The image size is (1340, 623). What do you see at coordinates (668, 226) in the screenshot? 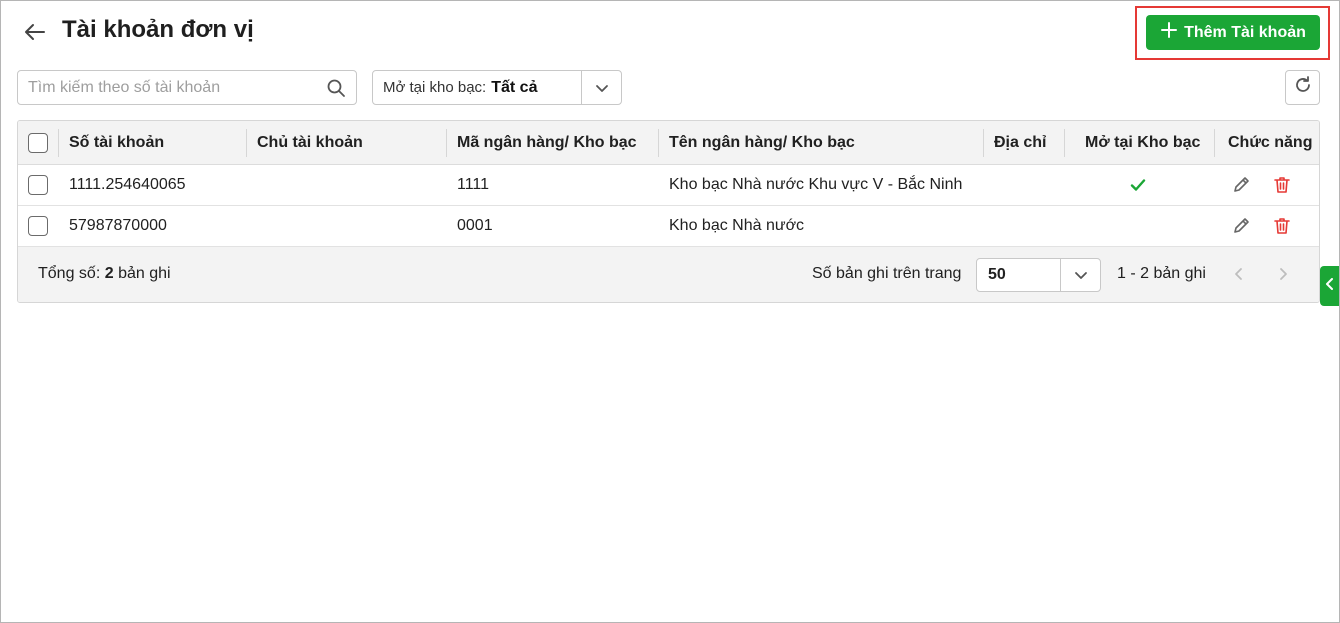
I see `table-row: 57987870000 0001 Kho bạc Nhà nước` at bounding box center [668, 226].